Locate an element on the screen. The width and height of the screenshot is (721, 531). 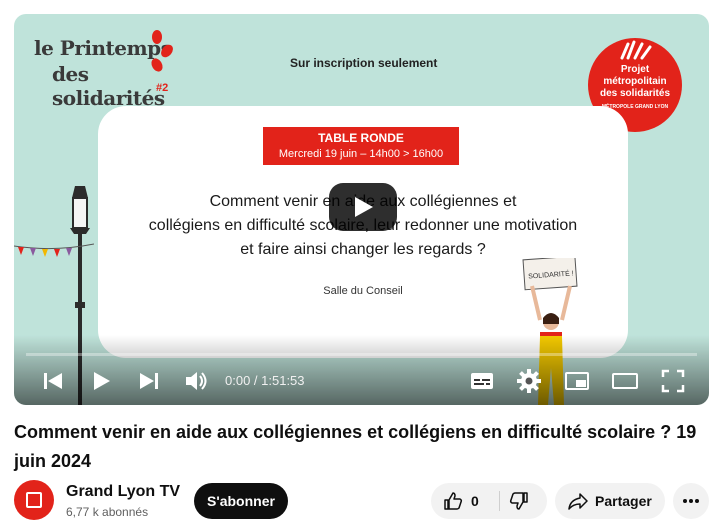
theater-mode-button is located at coordinates (625, 381).